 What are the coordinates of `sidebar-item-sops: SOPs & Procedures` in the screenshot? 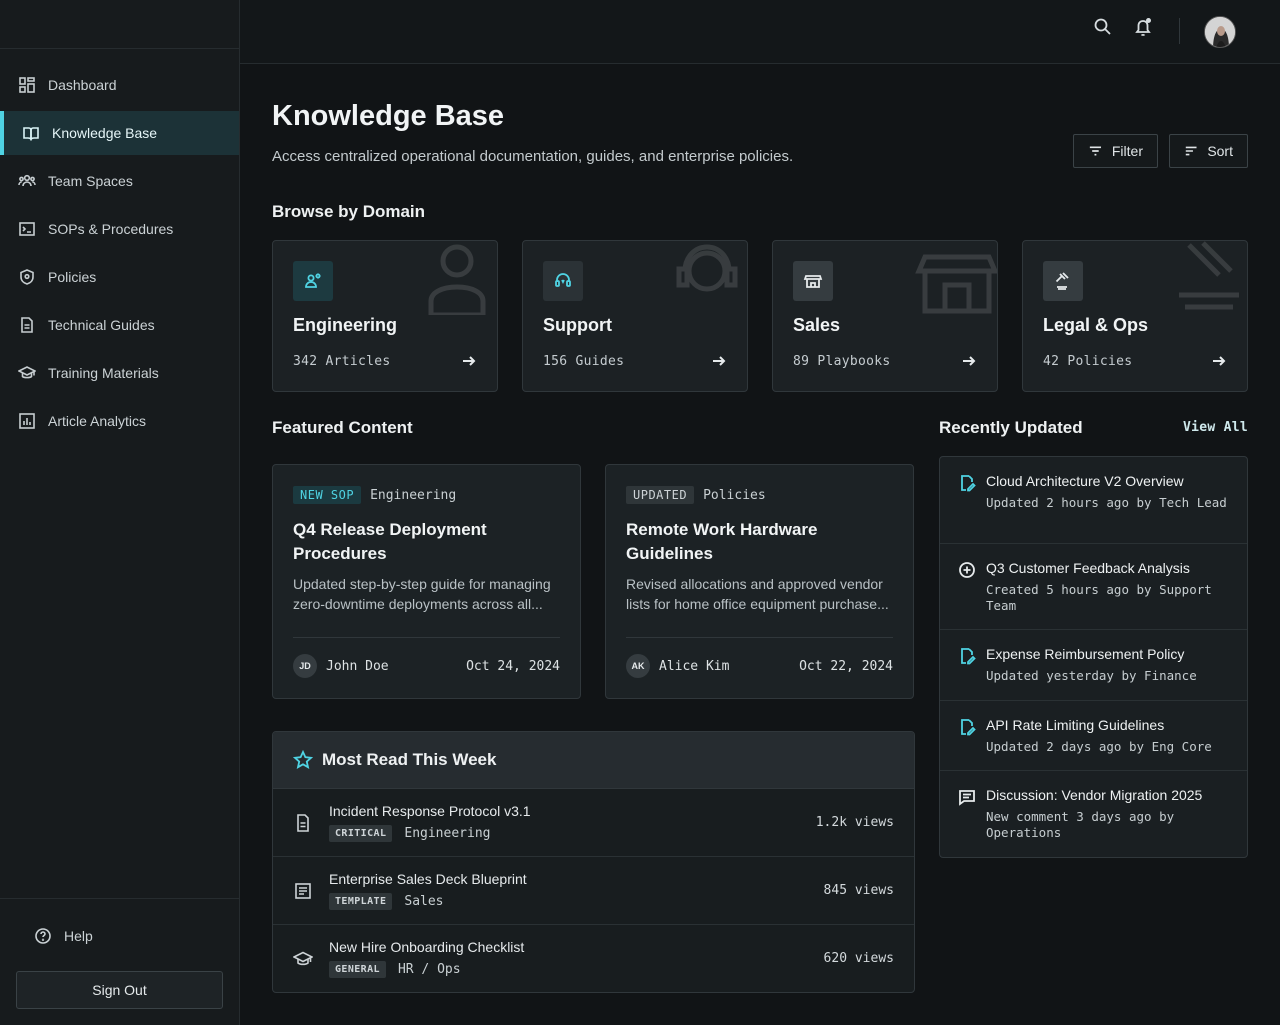 It's located at (119, 229).